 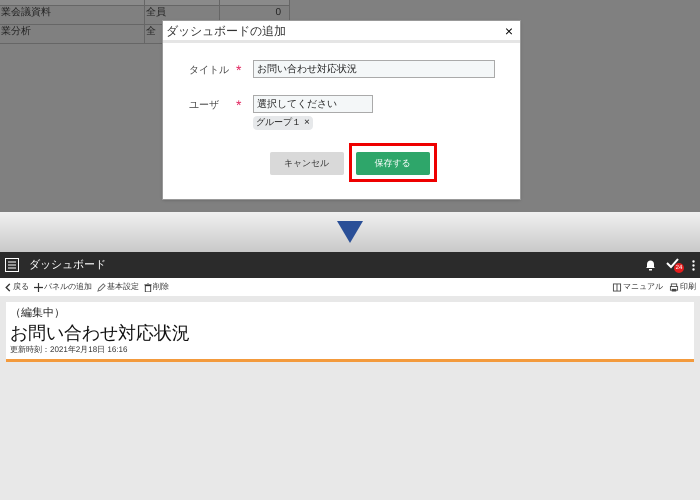 I want to click on back-icon, so click(x=8, y=287).